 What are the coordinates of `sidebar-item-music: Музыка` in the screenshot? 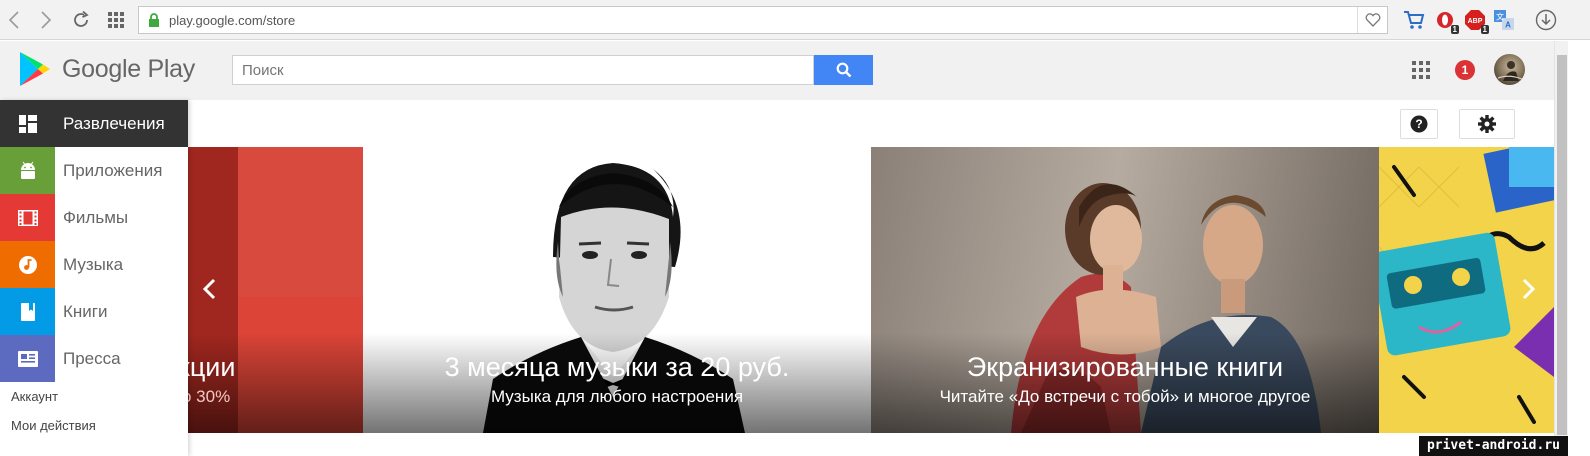 It's located at (94, 264).